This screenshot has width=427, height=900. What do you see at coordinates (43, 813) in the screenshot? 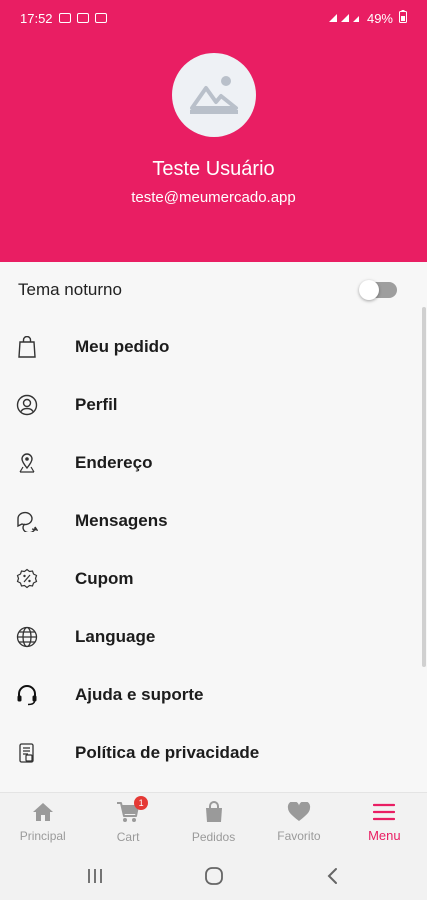
I see `home-icon` at bounding box center [43, 813].